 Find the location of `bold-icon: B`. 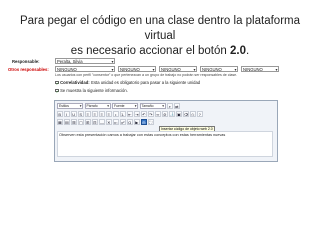

bold-icon: B is located at coordinates (60, 114).